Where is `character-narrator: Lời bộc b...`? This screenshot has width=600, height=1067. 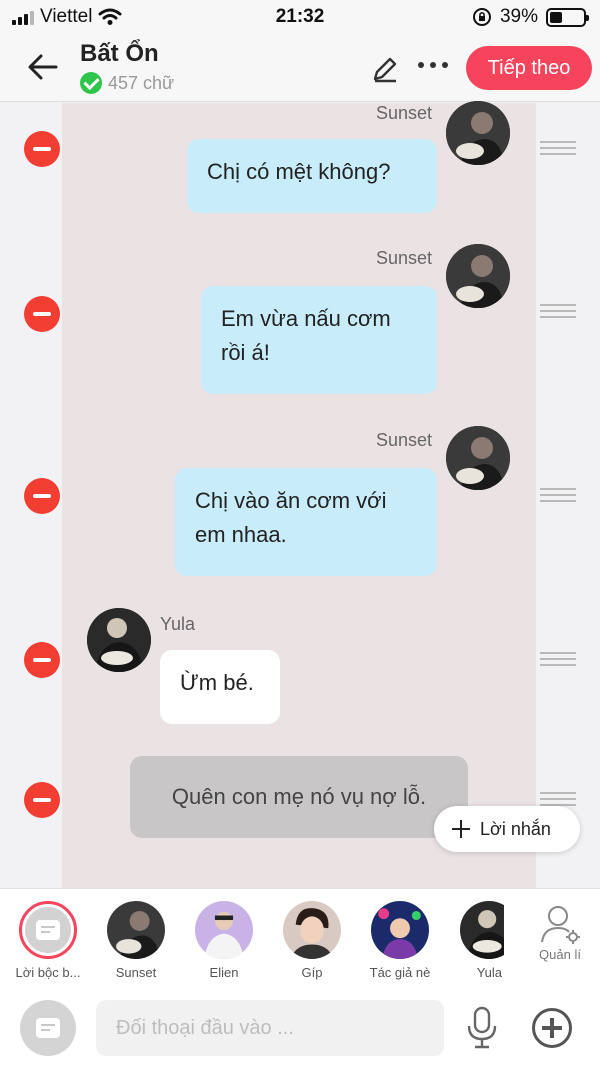
character-narrator: Lời bộc b... is located at coordinates (48, 940).